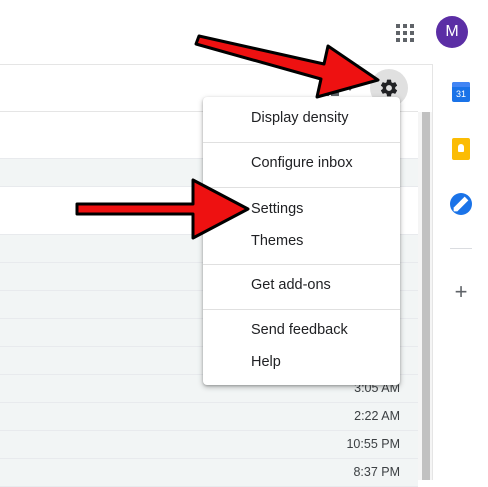 The width and height of the screenshot is (488, 487). Describe the element at coordinates (299, 330) in the screenshot. I see `menu-item-send-feedback: Send feedback` at that location.